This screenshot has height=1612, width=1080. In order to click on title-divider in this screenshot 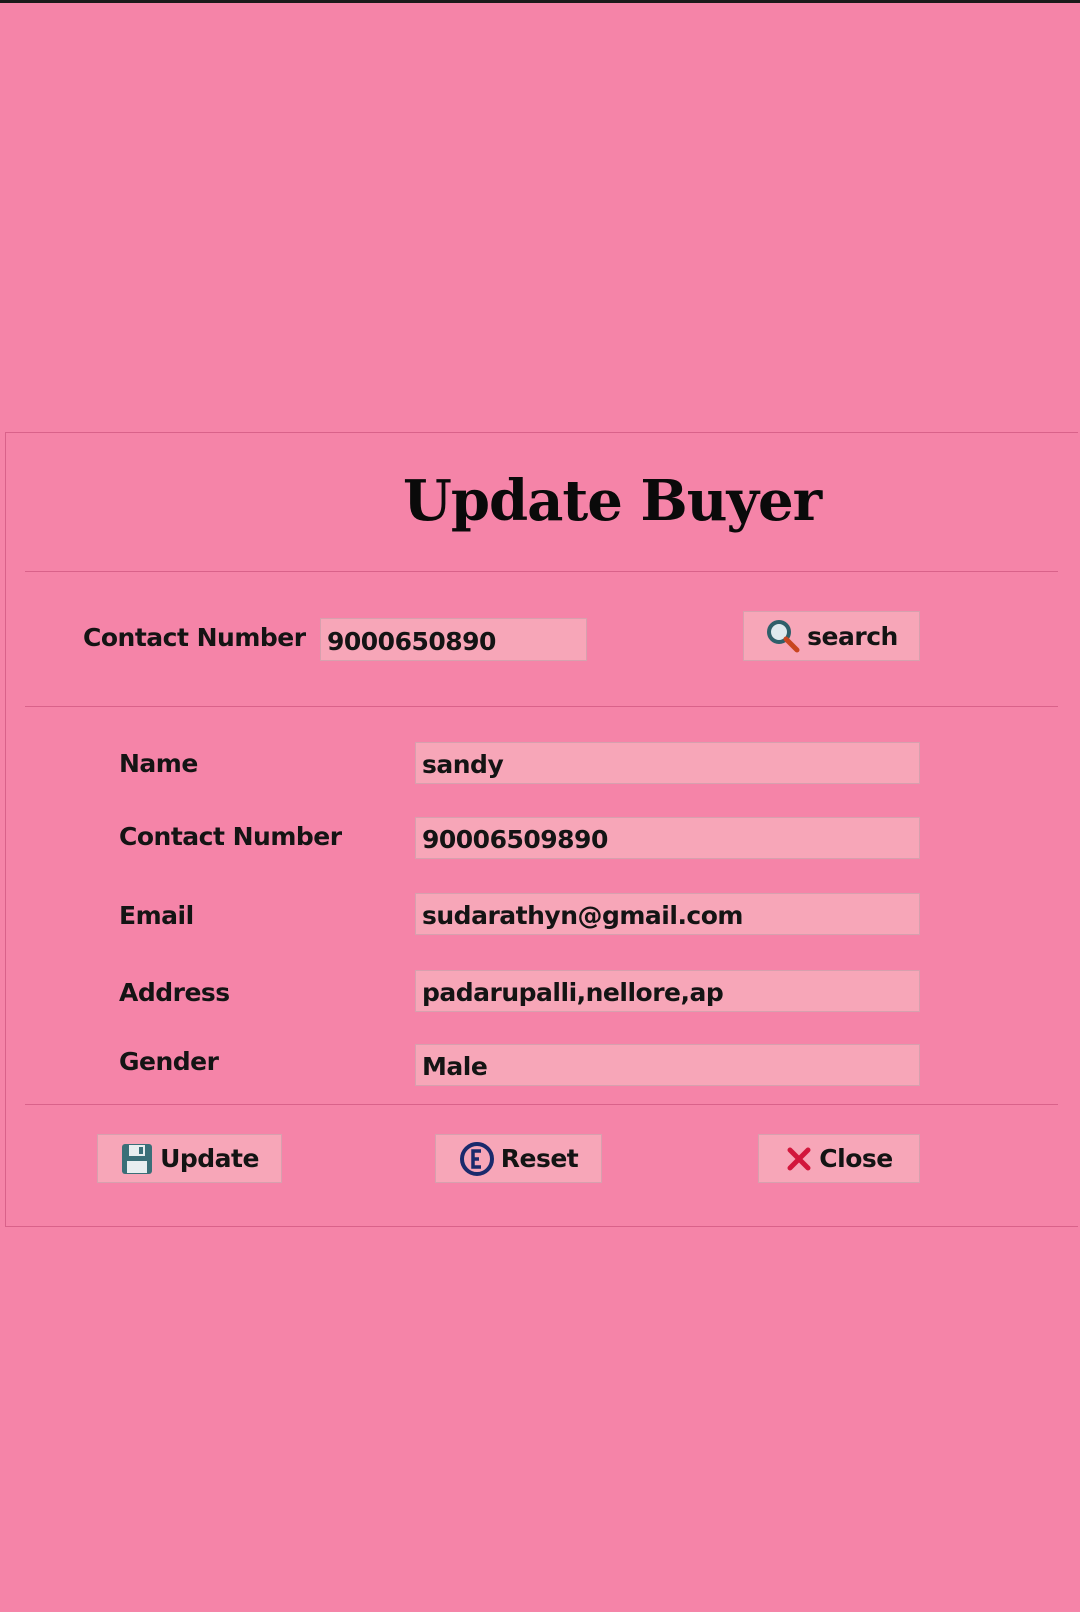, I will do `click(541, 571)`.